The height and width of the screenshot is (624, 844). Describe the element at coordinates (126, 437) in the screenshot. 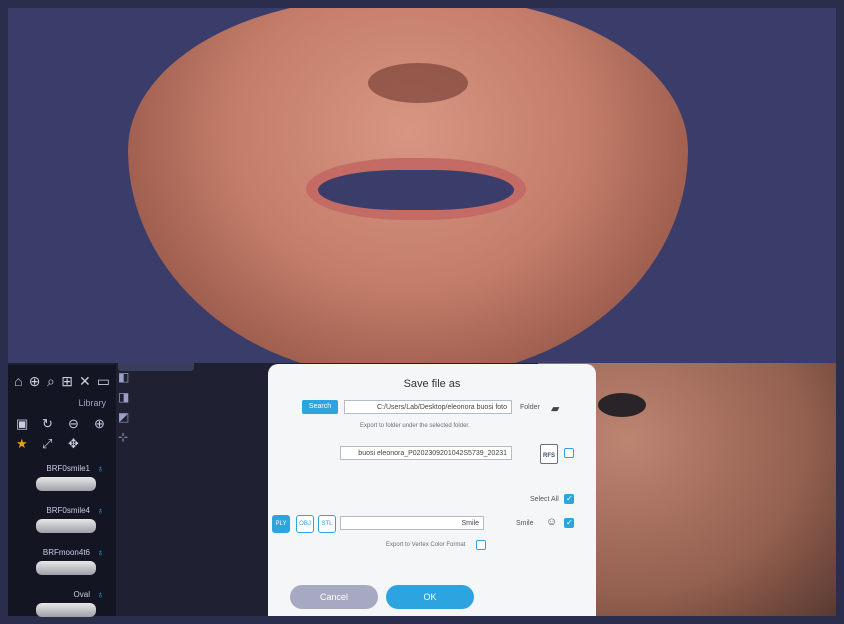

I see `axes-icon: ⊹` at that location.